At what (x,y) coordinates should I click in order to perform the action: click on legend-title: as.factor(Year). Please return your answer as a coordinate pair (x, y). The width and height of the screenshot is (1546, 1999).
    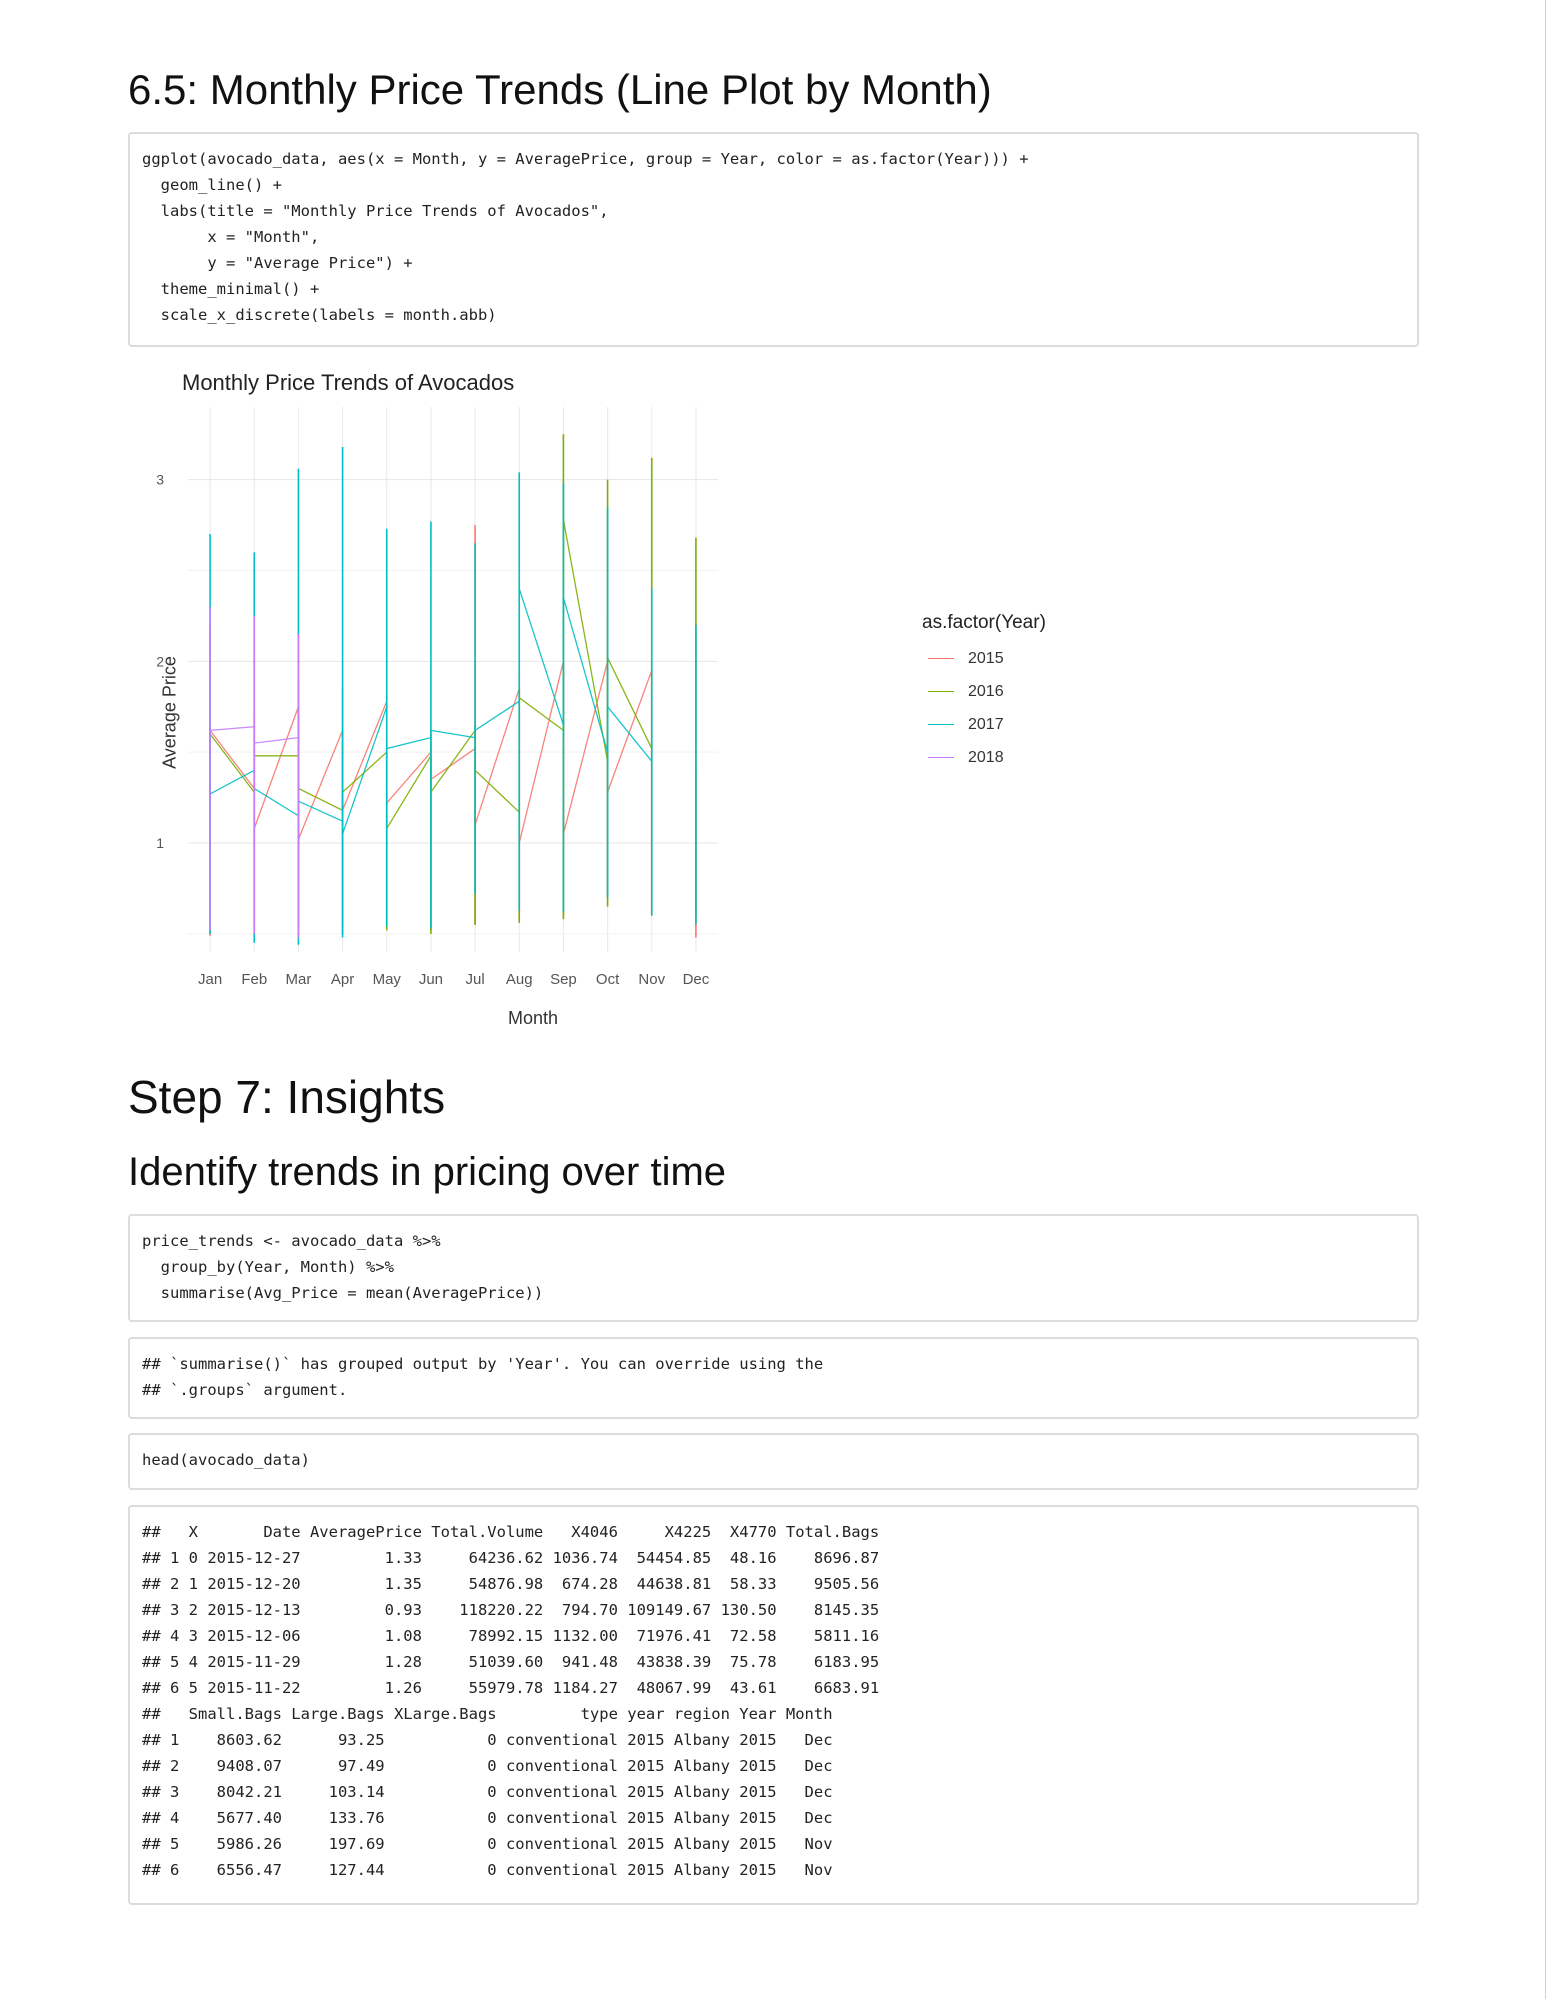
    Looking at the image, I should click on (984, 622).